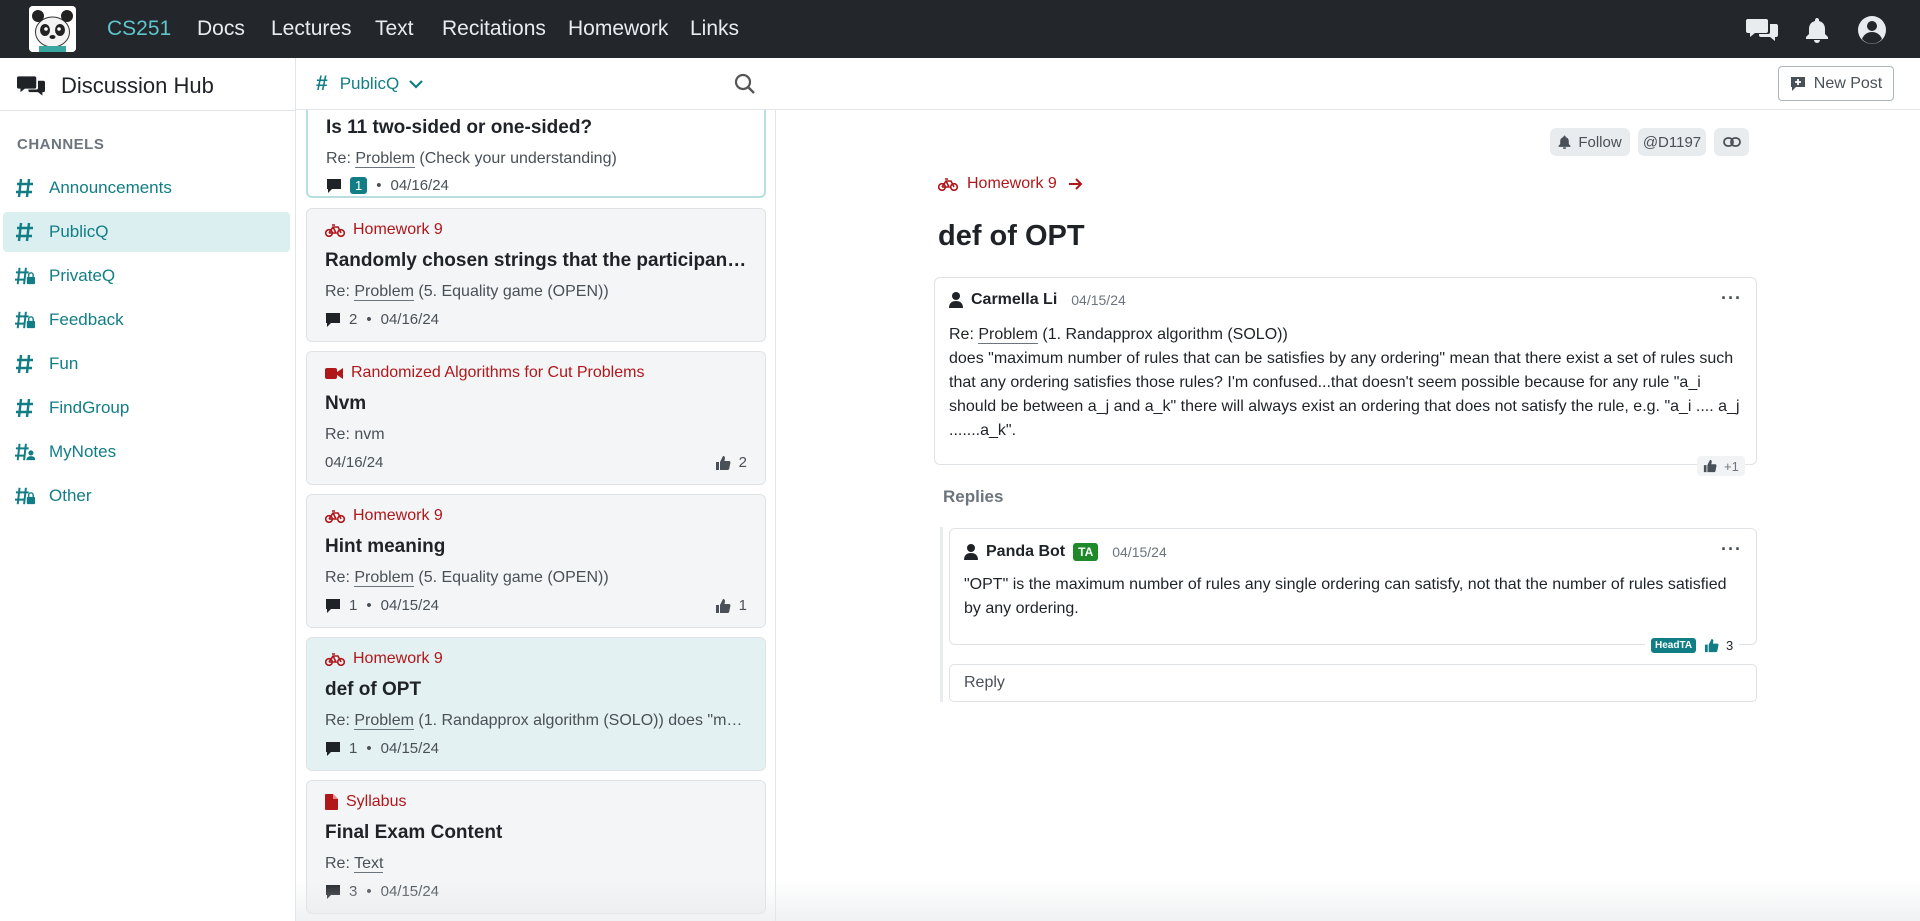 This screenshot has height=921, width=1920. Describe the element at coordinates (714, 29) in the screenshot. I see `nav-links: Links` at that location.